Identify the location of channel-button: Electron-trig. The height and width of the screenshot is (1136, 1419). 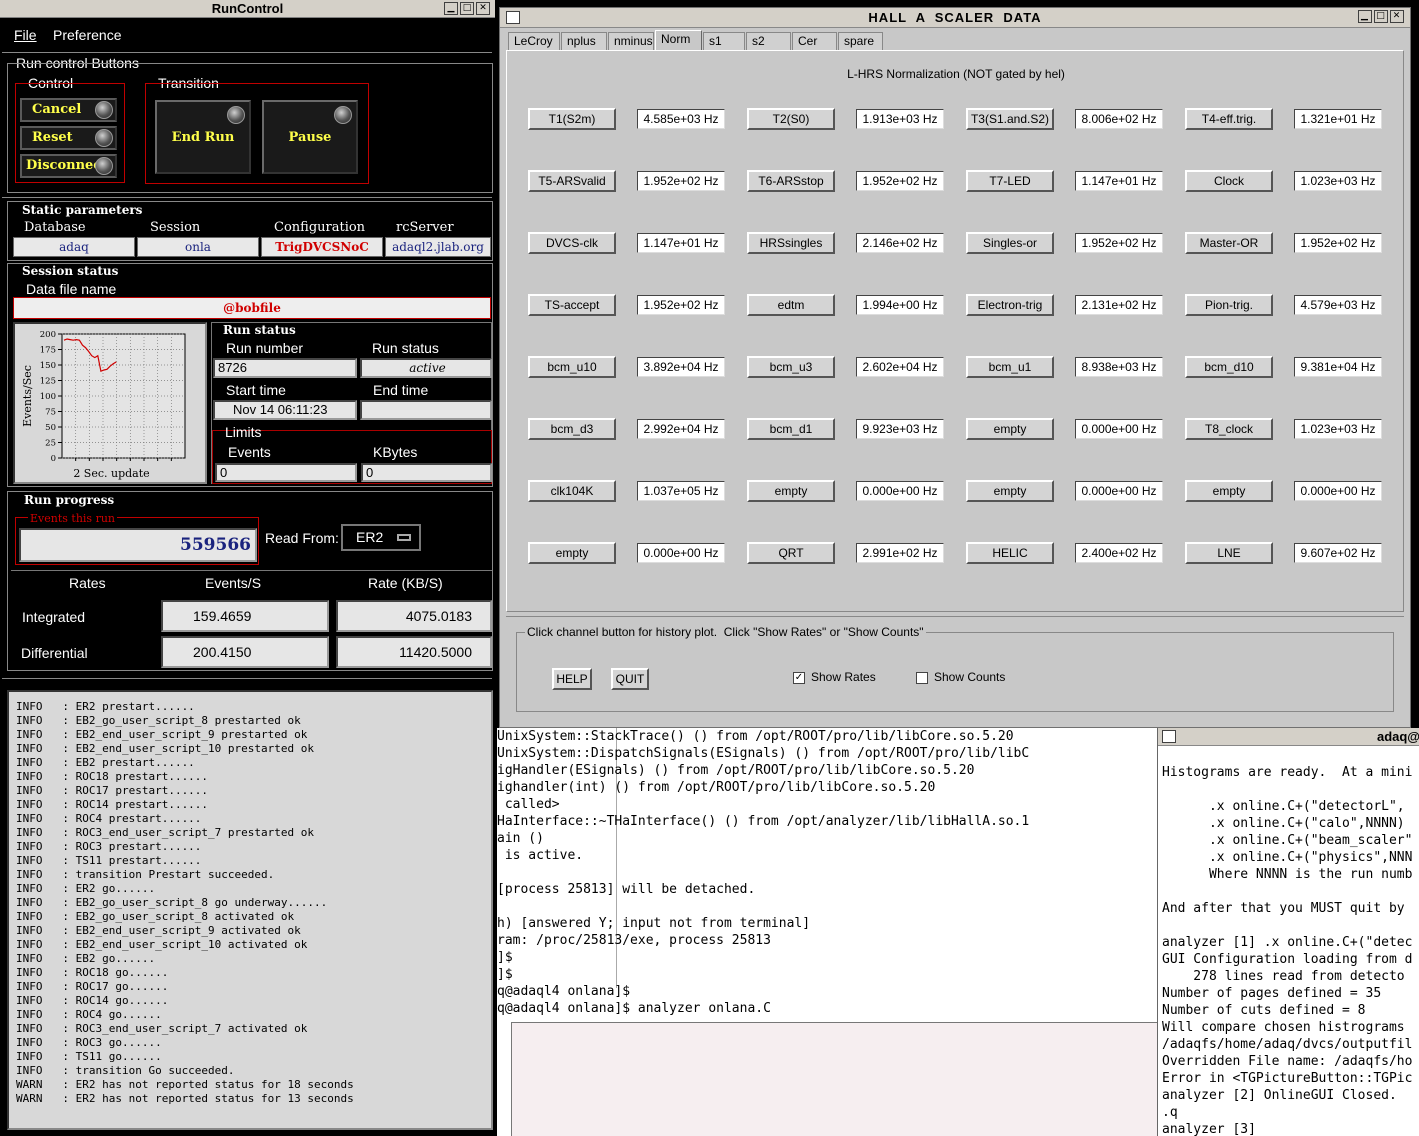
(1010, 305).